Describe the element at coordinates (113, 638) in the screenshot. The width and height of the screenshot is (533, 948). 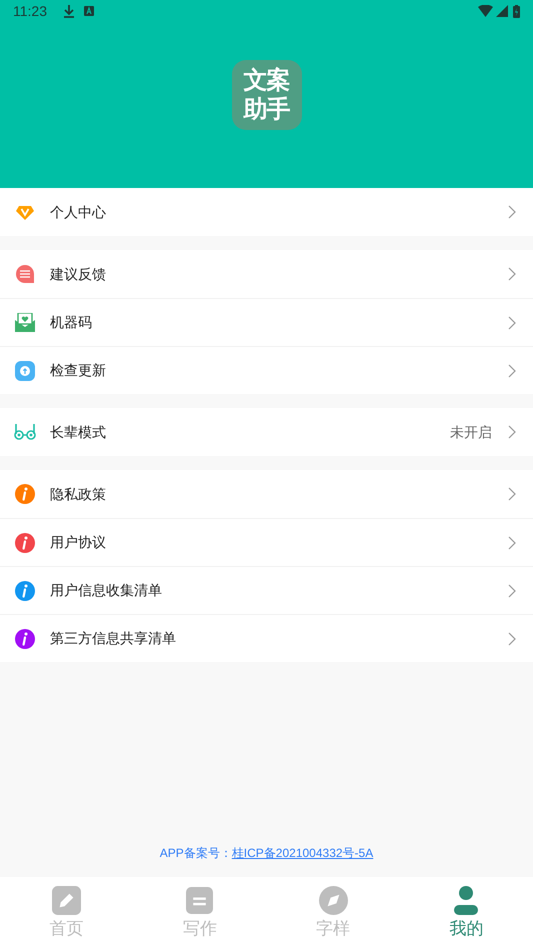
I see `menu-label: 第三方信息共享清单` at that location.